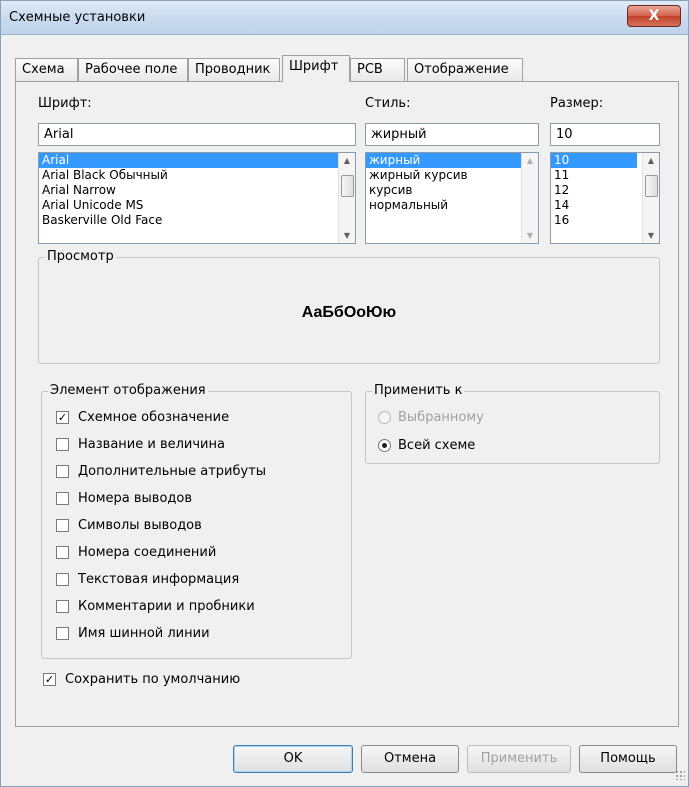 This screenshot has height=787, width=689. I want to click on preview-title: Просмотр, so click(80, 256).